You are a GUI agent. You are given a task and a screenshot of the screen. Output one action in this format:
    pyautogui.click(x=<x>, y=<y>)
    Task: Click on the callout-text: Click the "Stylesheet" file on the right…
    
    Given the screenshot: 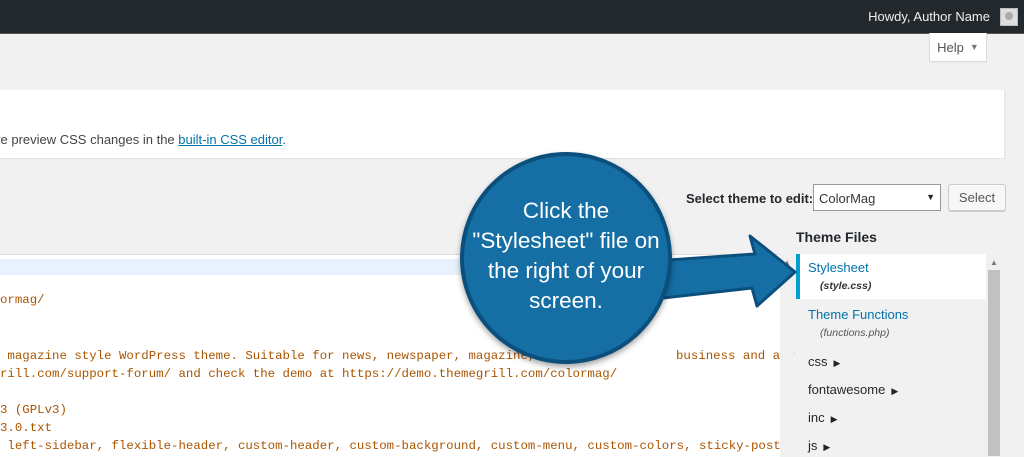 What is the action you would take?
    pyautogui.click(x=566, y=255)
    